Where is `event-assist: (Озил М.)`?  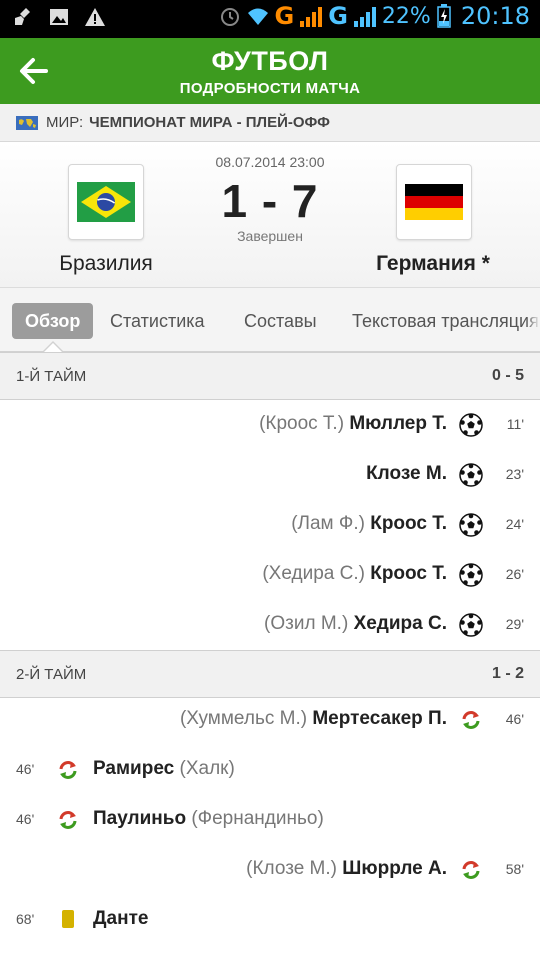 event-assist: (Озил М.) is located at coordinates (306, 623).